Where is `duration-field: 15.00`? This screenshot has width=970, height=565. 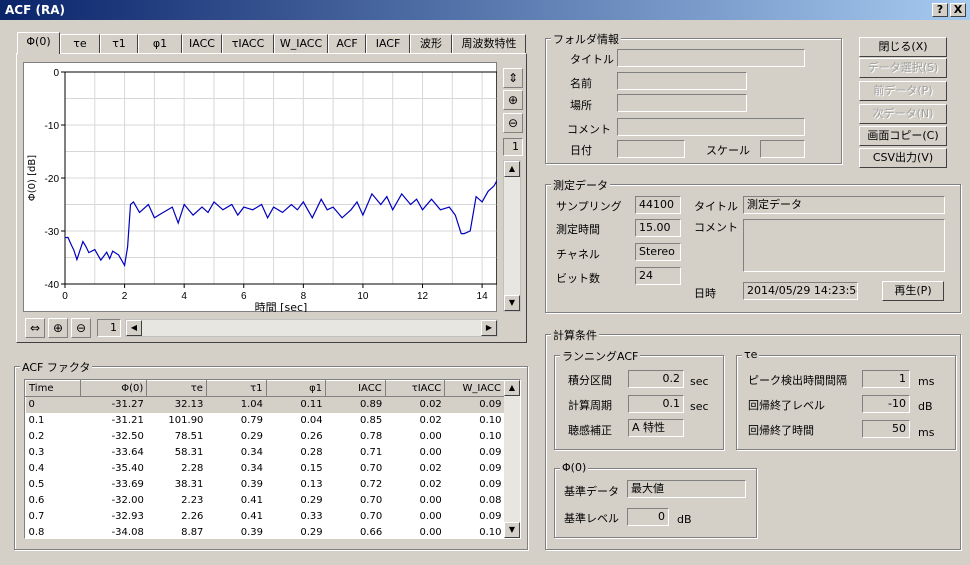 duration-field: 15.00 is located at coordinates (658, 228).